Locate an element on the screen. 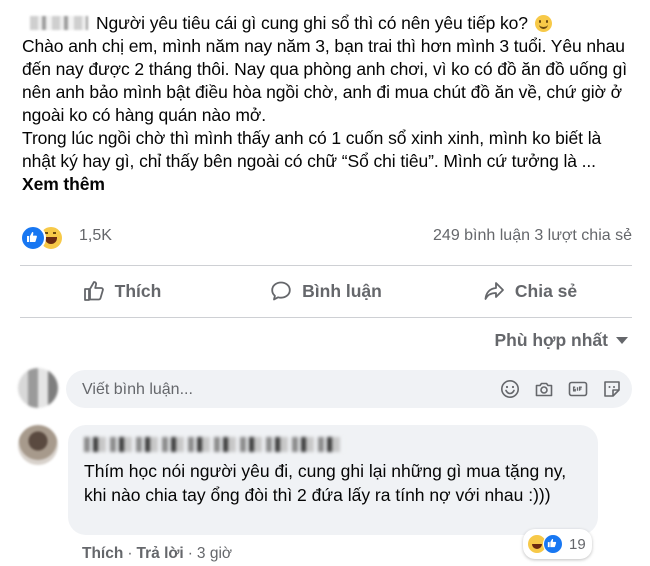 The height and width of the screenshot is (566, 650). camera-icon is located at coordinates (544, 389).